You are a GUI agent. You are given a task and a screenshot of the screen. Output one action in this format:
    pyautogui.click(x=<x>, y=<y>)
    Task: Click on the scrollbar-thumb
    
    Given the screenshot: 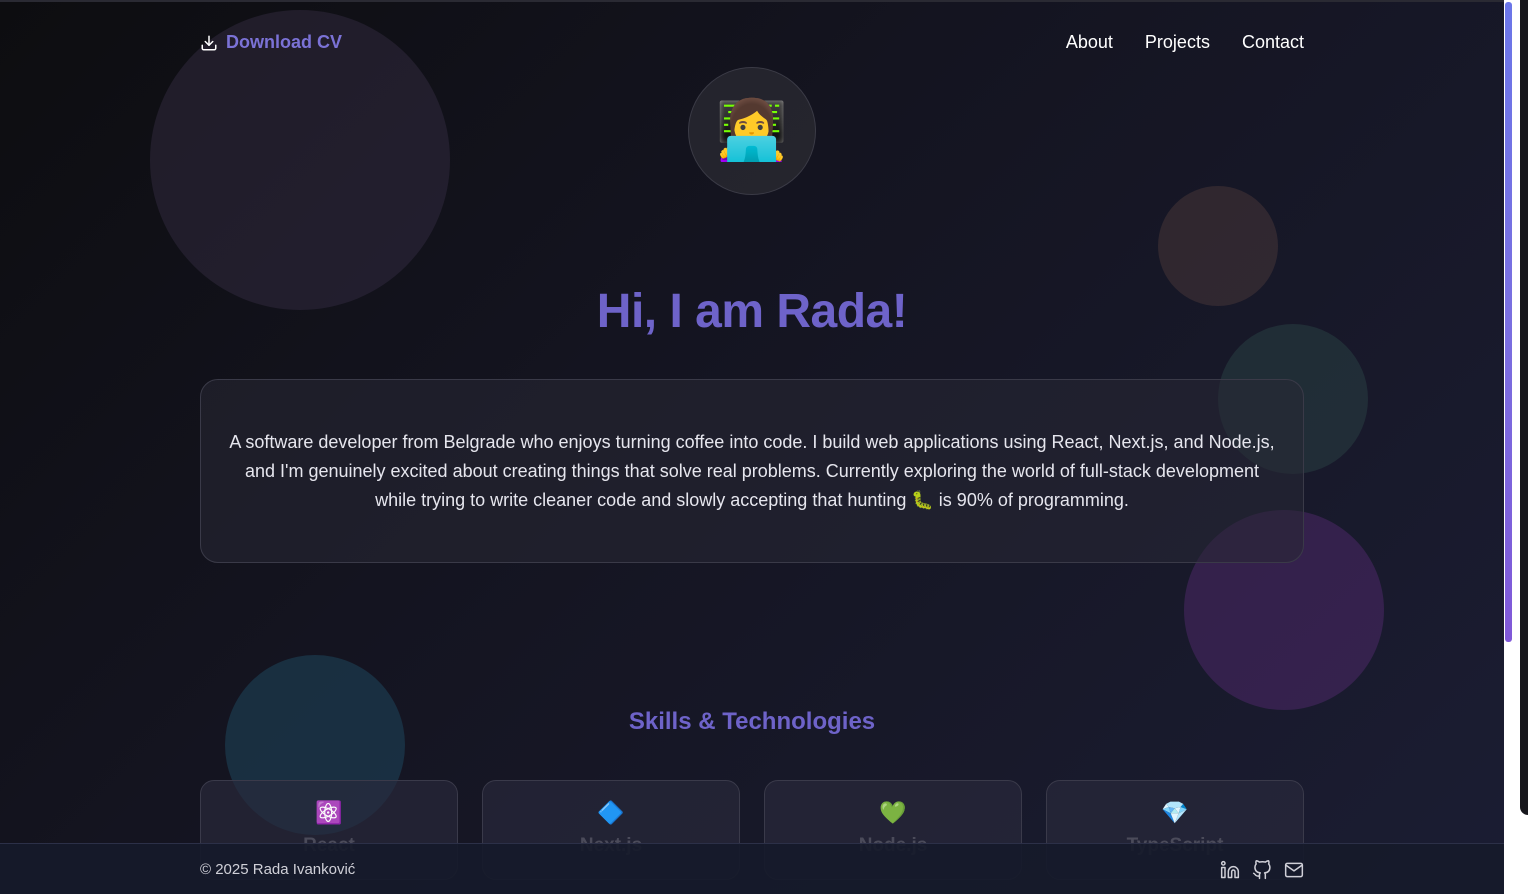 What is the action you would take?
    pyautogui.click(x=1508, y=322)
    